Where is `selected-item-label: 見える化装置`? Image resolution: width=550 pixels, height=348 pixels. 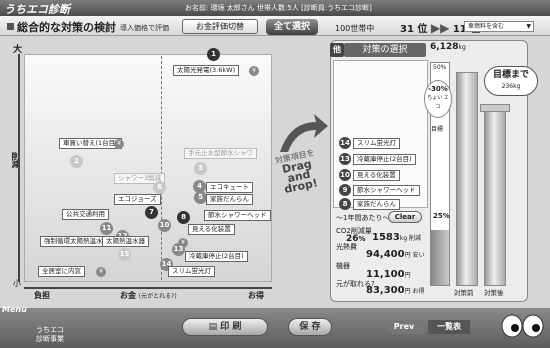 selected-item-label: 見える化装置 is located at coordinates (376, 175).